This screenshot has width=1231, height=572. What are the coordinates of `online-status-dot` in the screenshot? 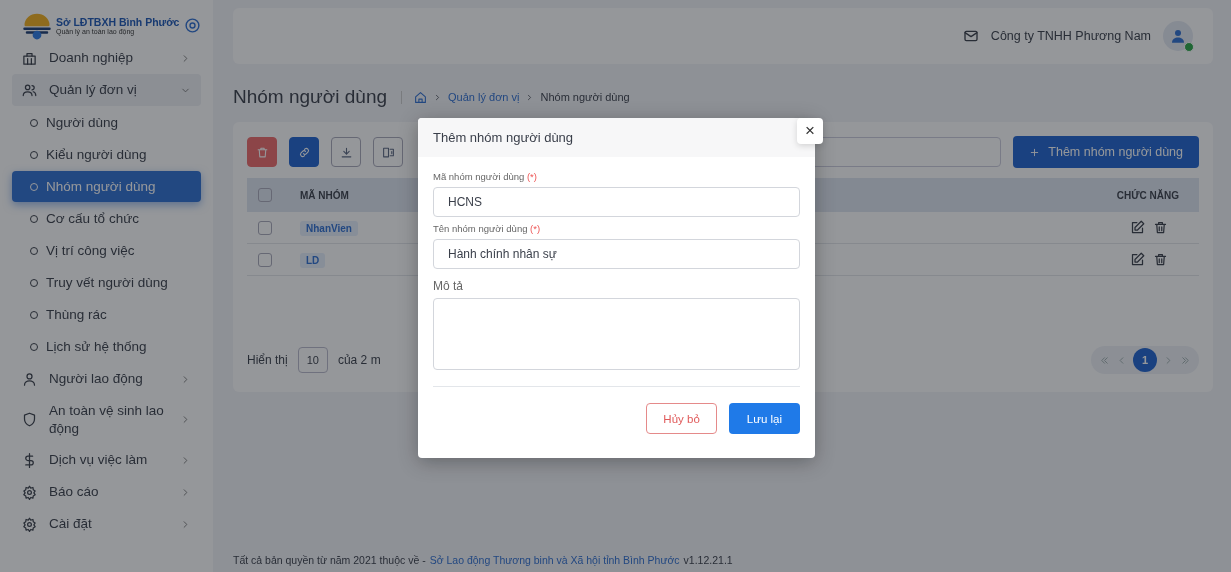 It's located at (1189, 47).